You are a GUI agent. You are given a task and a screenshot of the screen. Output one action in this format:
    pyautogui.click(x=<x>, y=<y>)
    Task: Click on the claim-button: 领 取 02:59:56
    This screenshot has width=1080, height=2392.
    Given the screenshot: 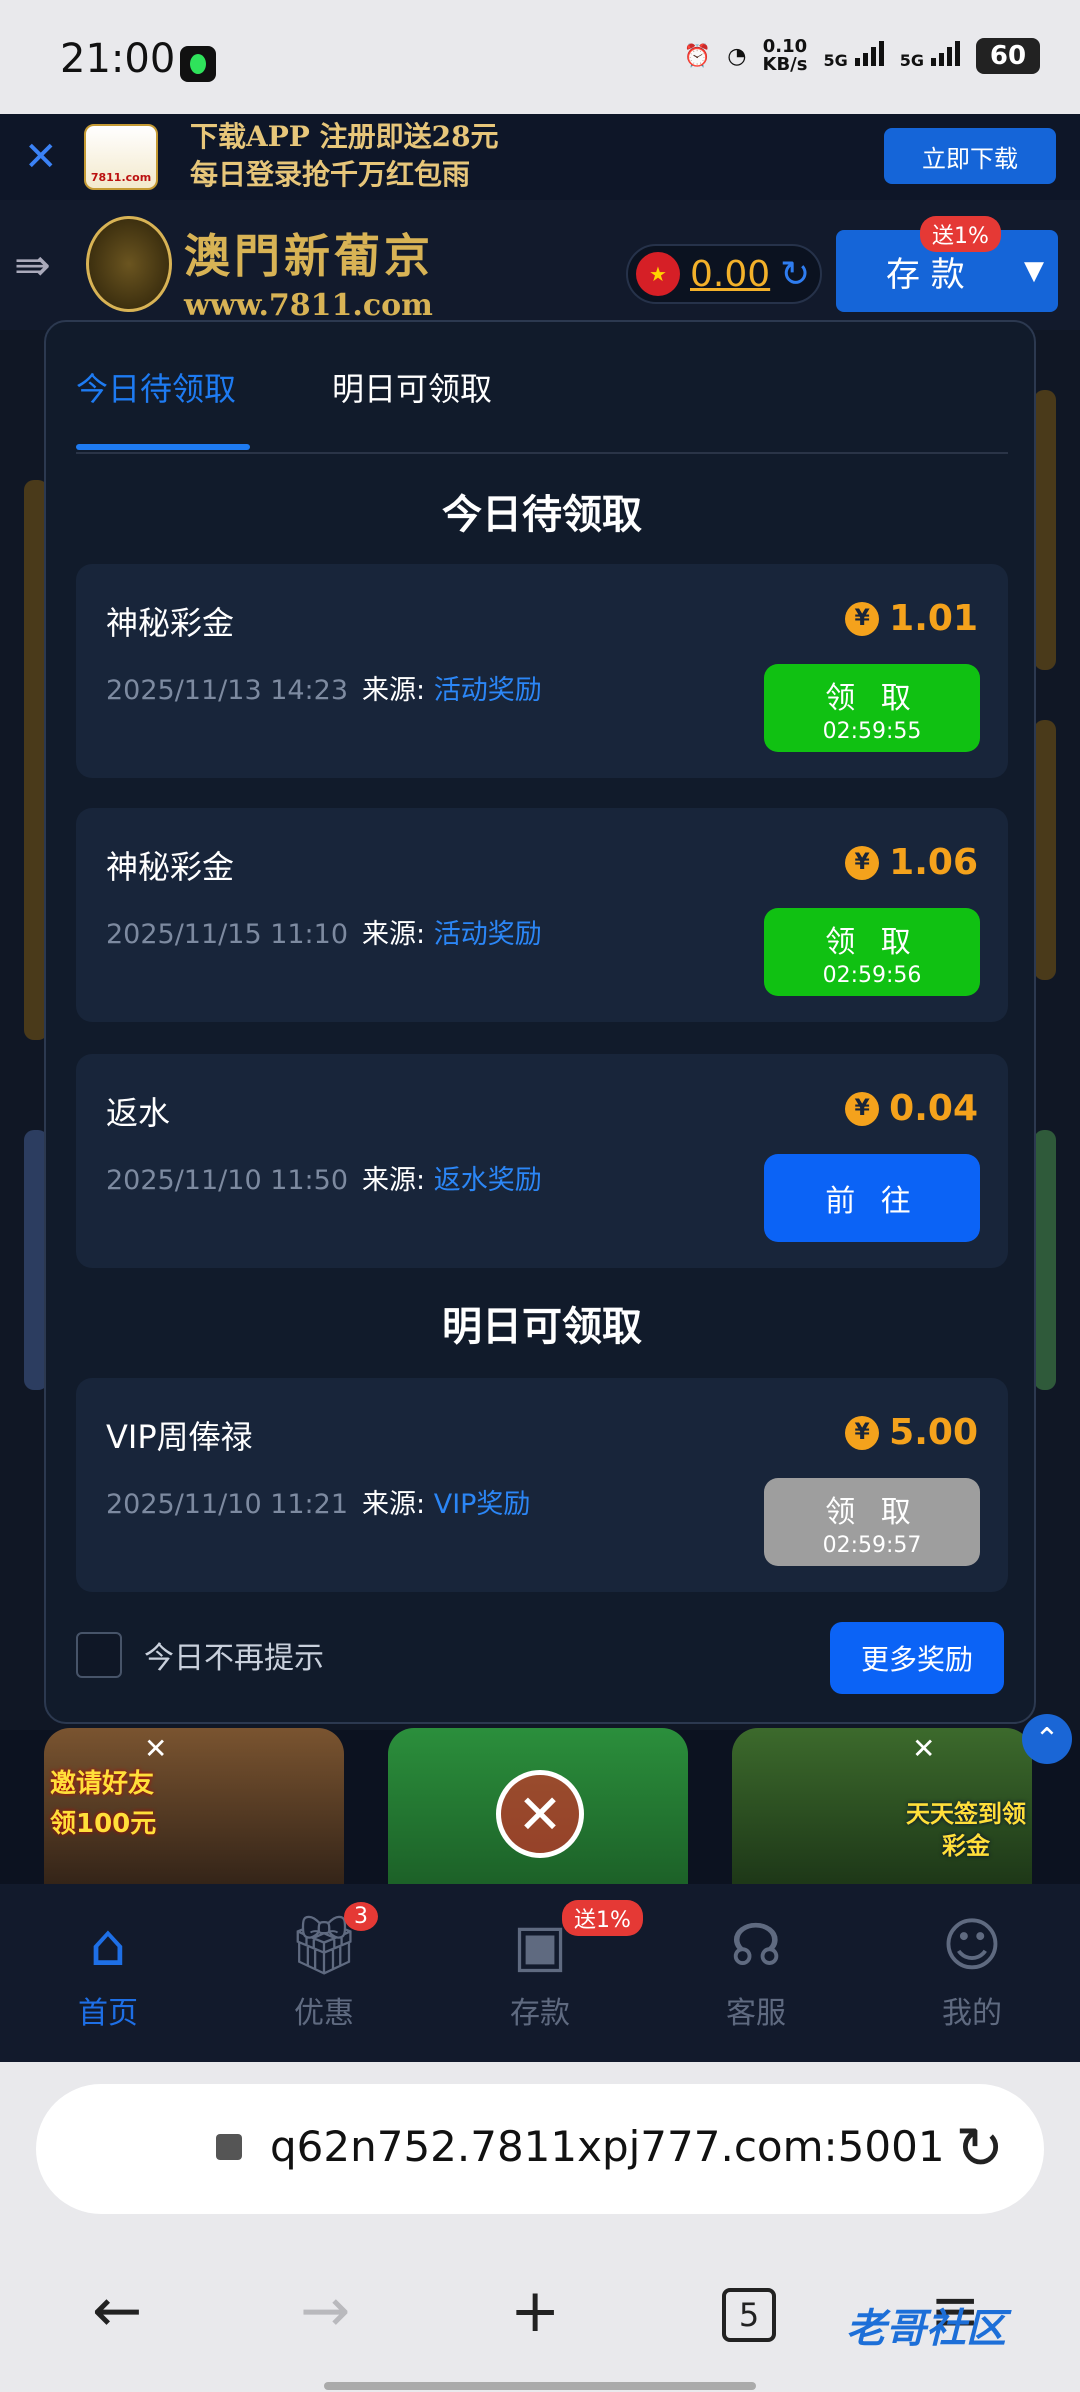 What is the action you would take?
    pyautogui.click(x=872, y=952)
    